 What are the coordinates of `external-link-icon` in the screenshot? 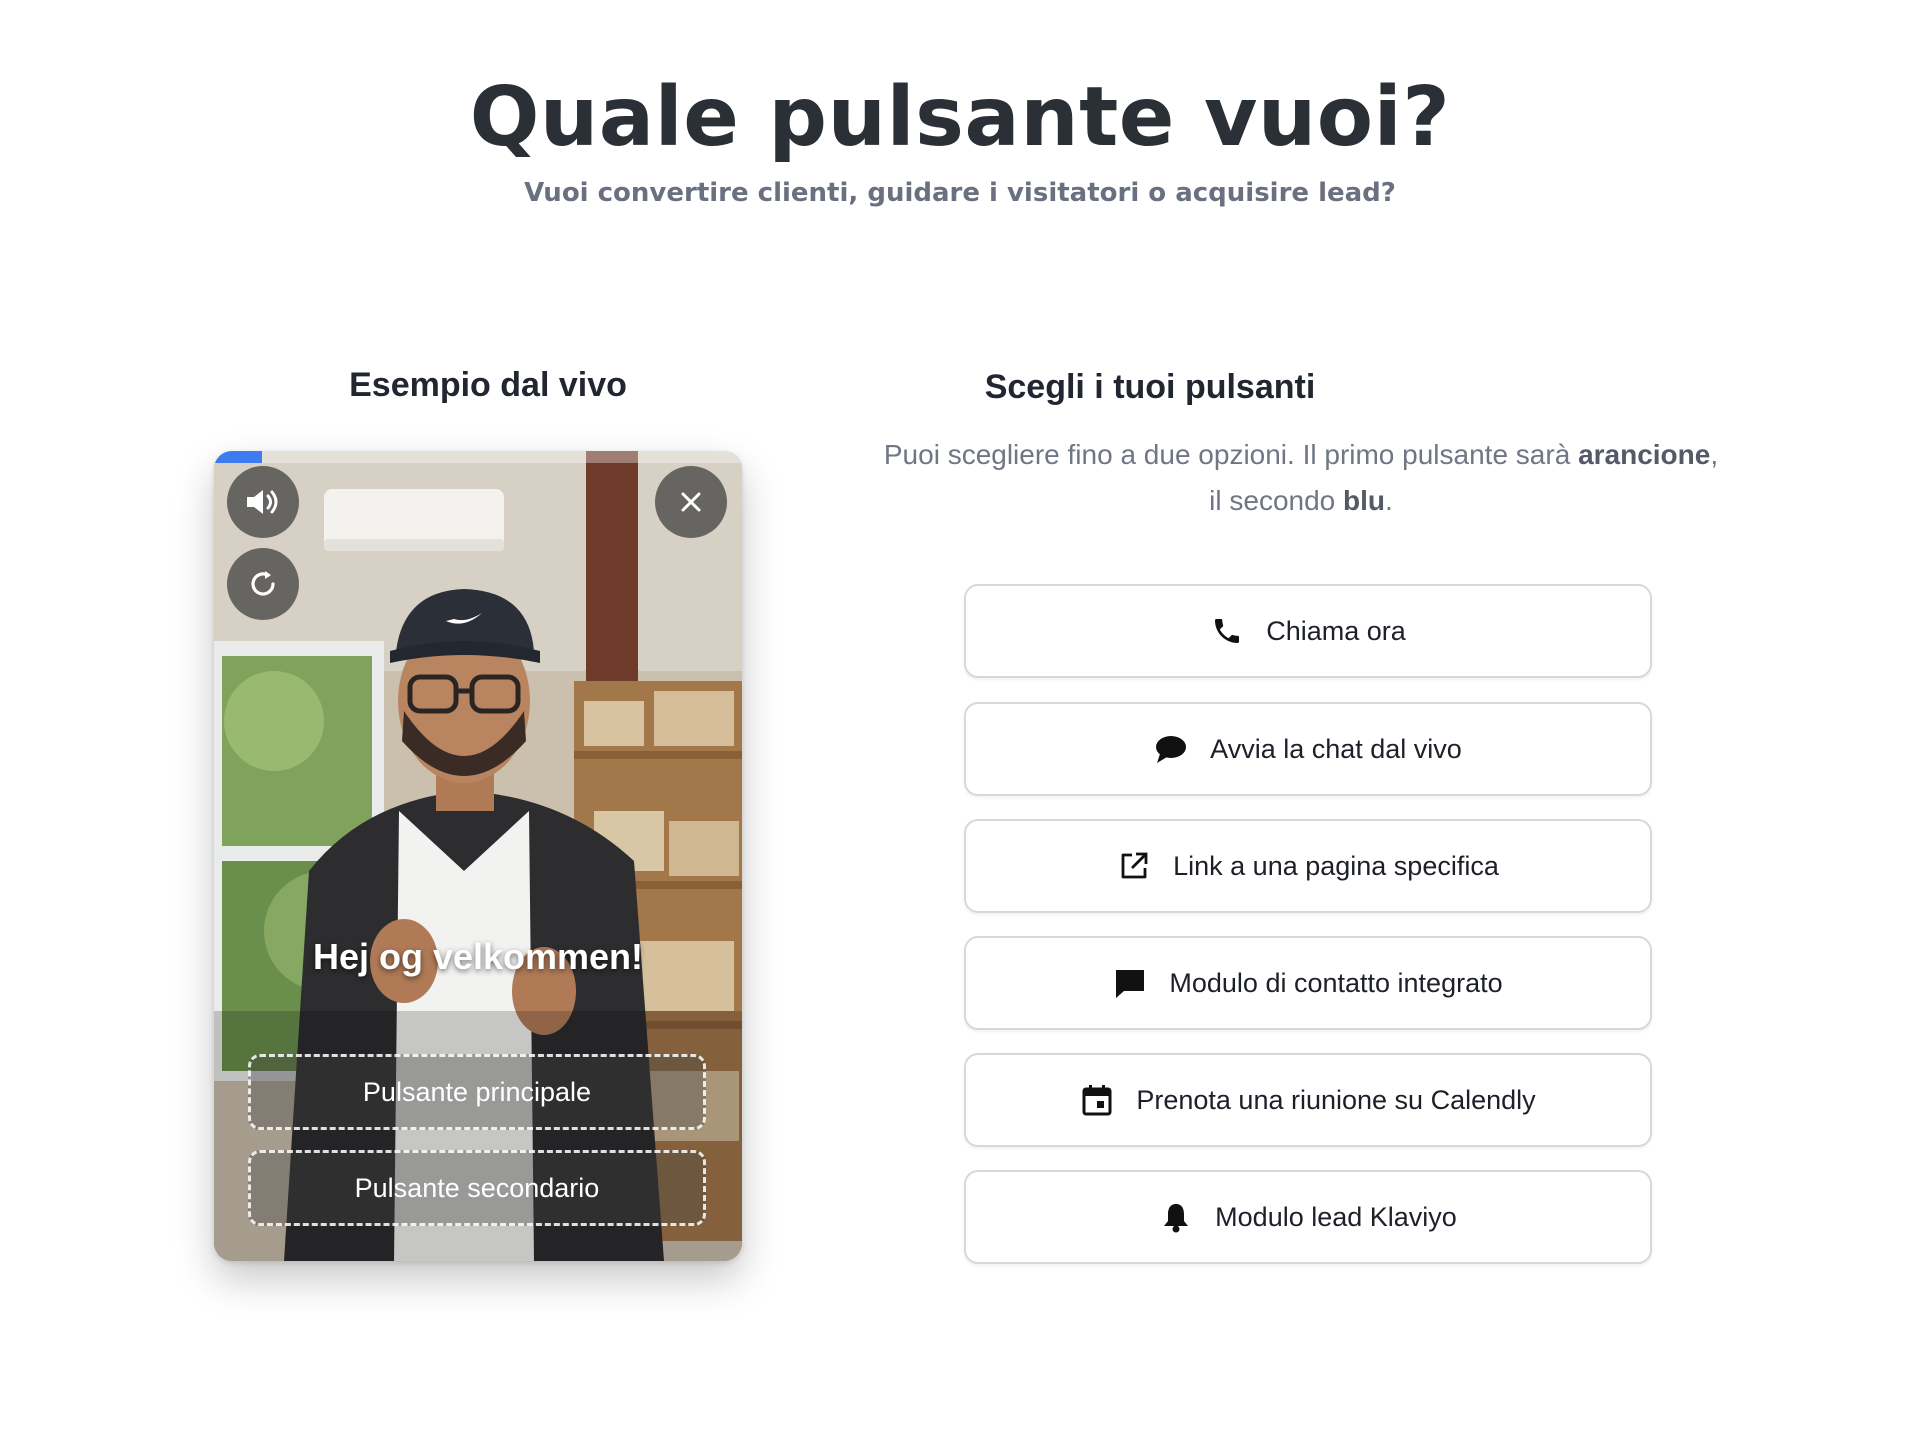 It's located at (1134, 866).